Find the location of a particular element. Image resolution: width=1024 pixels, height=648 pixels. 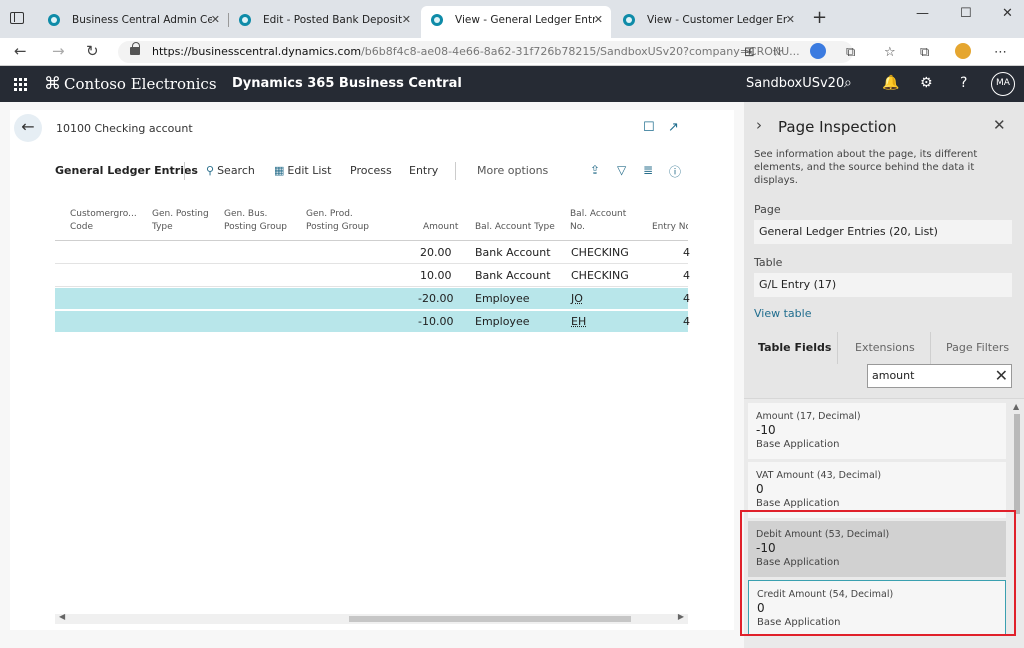

scroll-right-icon: ▶ is located at coordinates (681, 616).